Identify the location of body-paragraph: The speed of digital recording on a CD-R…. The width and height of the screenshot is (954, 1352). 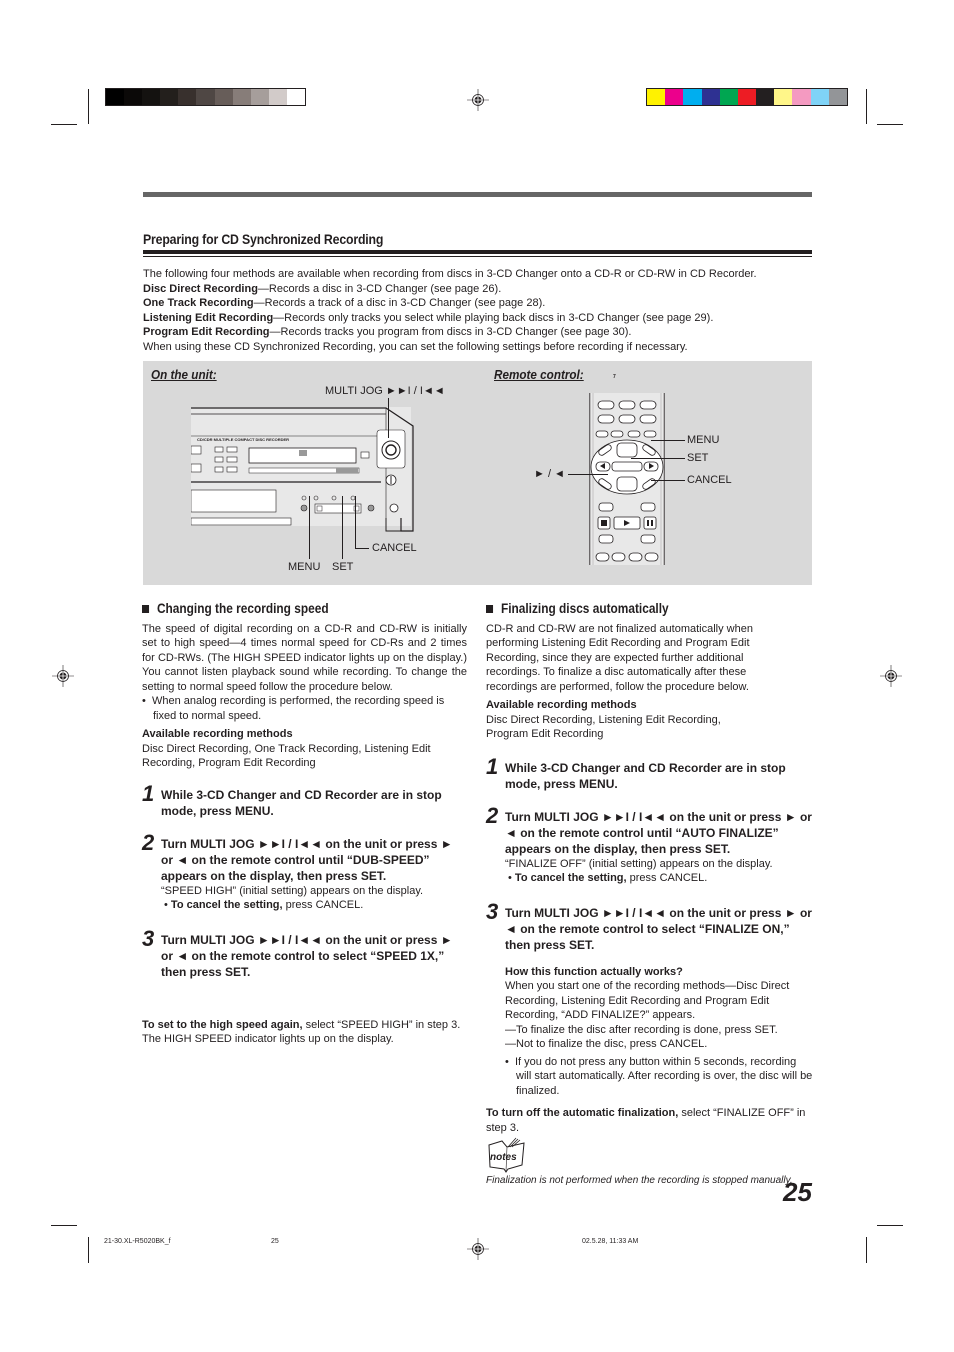
(304, 657).